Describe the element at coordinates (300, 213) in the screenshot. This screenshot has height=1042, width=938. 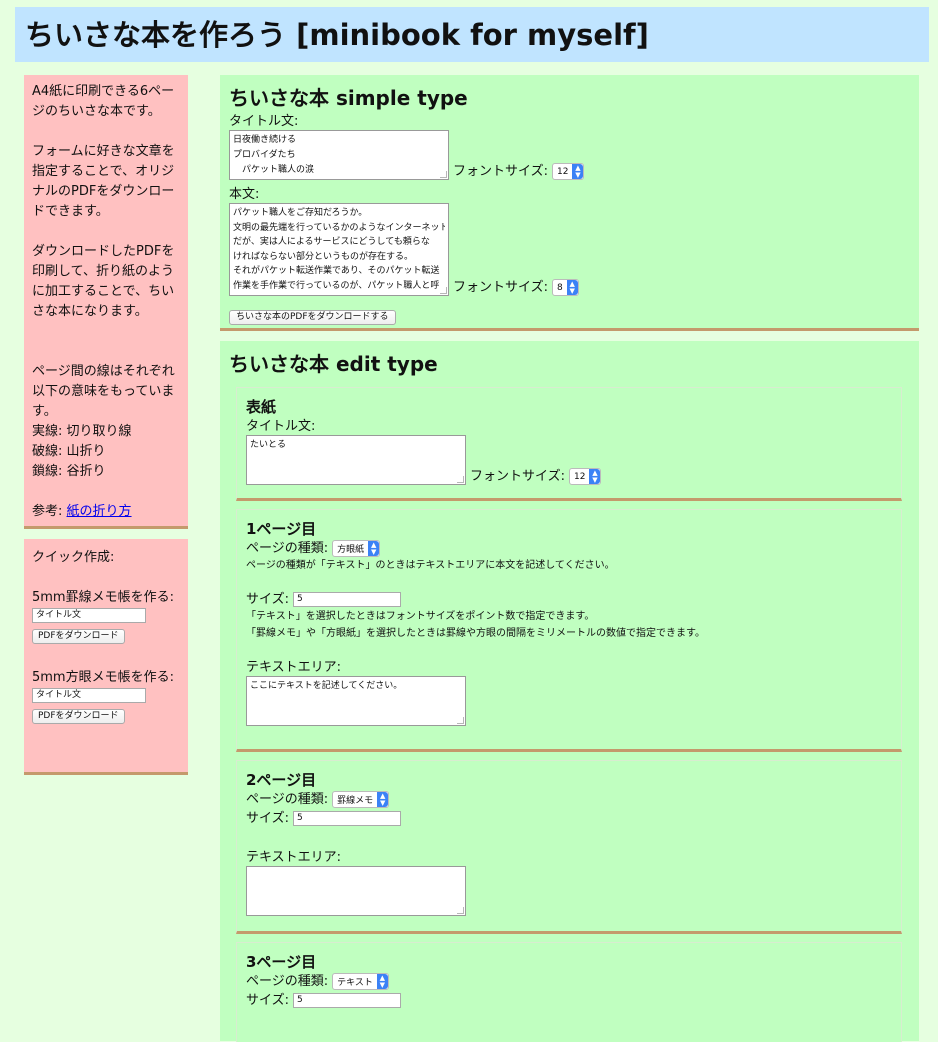
I see `simple-body-line: パケット職人をご存知だろうか。` at that location.